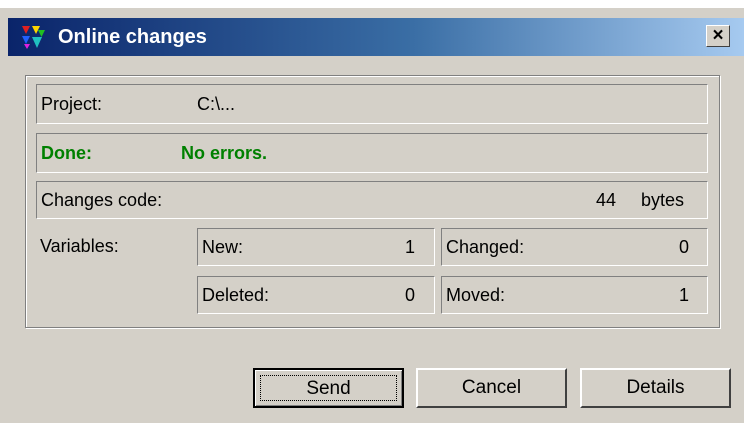  I want to click on details-button: Details, so click(655, 388).